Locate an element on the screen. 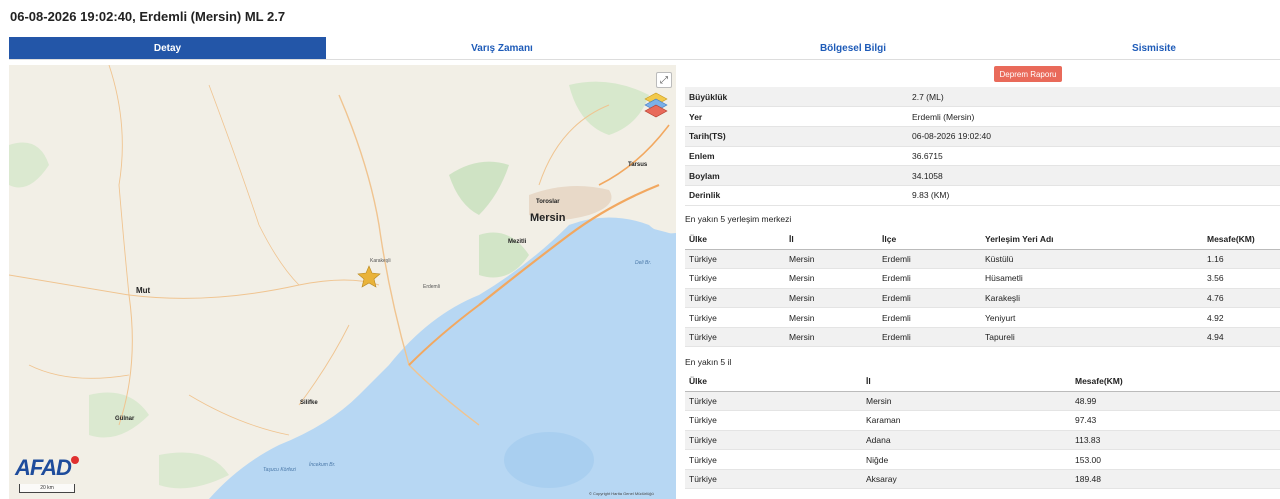 The width and height of the screenshot is (1280, 499). table-cell: 3.56 is located at coordinates (1241, 278).